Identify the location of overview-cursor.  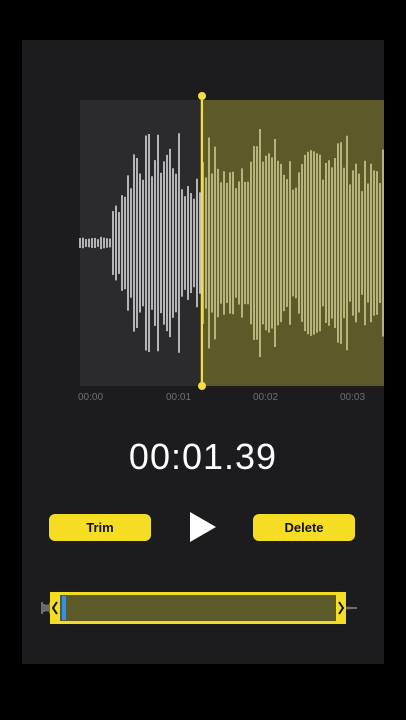
(64, 608).